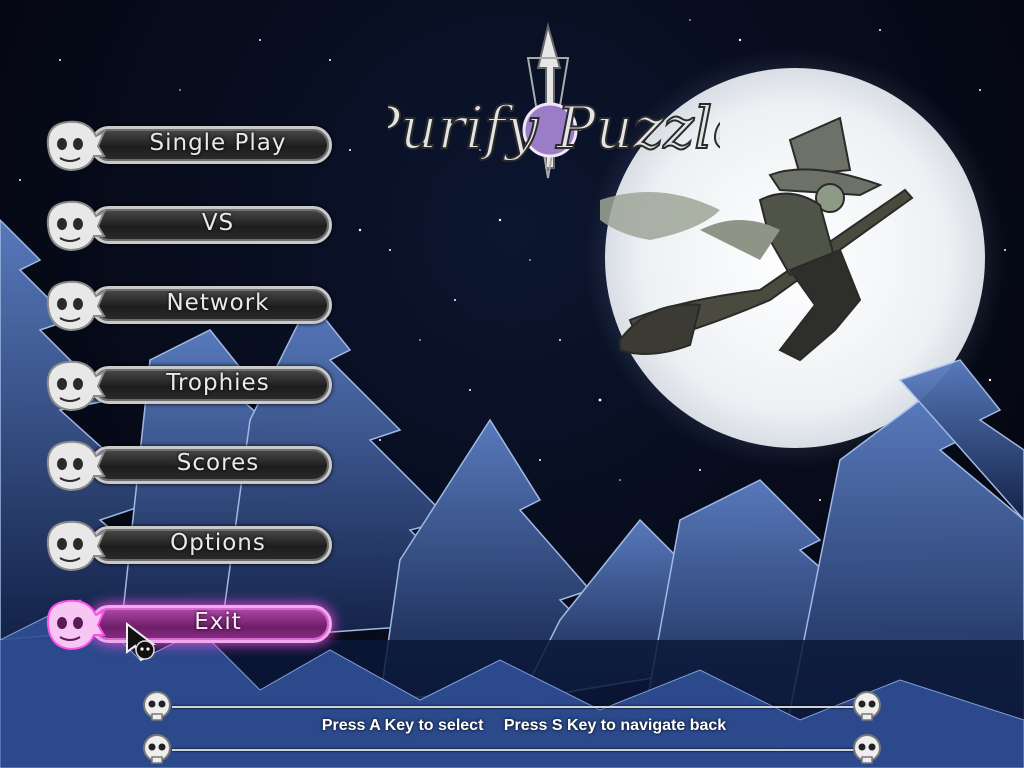  Describe the element at coordinates (402, 725) in the screenshot. I see `select-hint: Press A Key to select` at that location.